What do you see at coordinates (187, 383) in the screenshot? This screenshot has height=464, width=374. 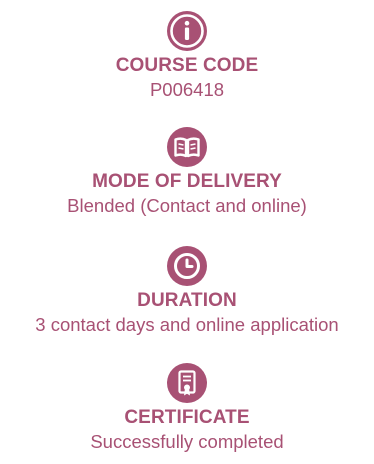 I see `certificate-icon` at bounding box center [187, 383].